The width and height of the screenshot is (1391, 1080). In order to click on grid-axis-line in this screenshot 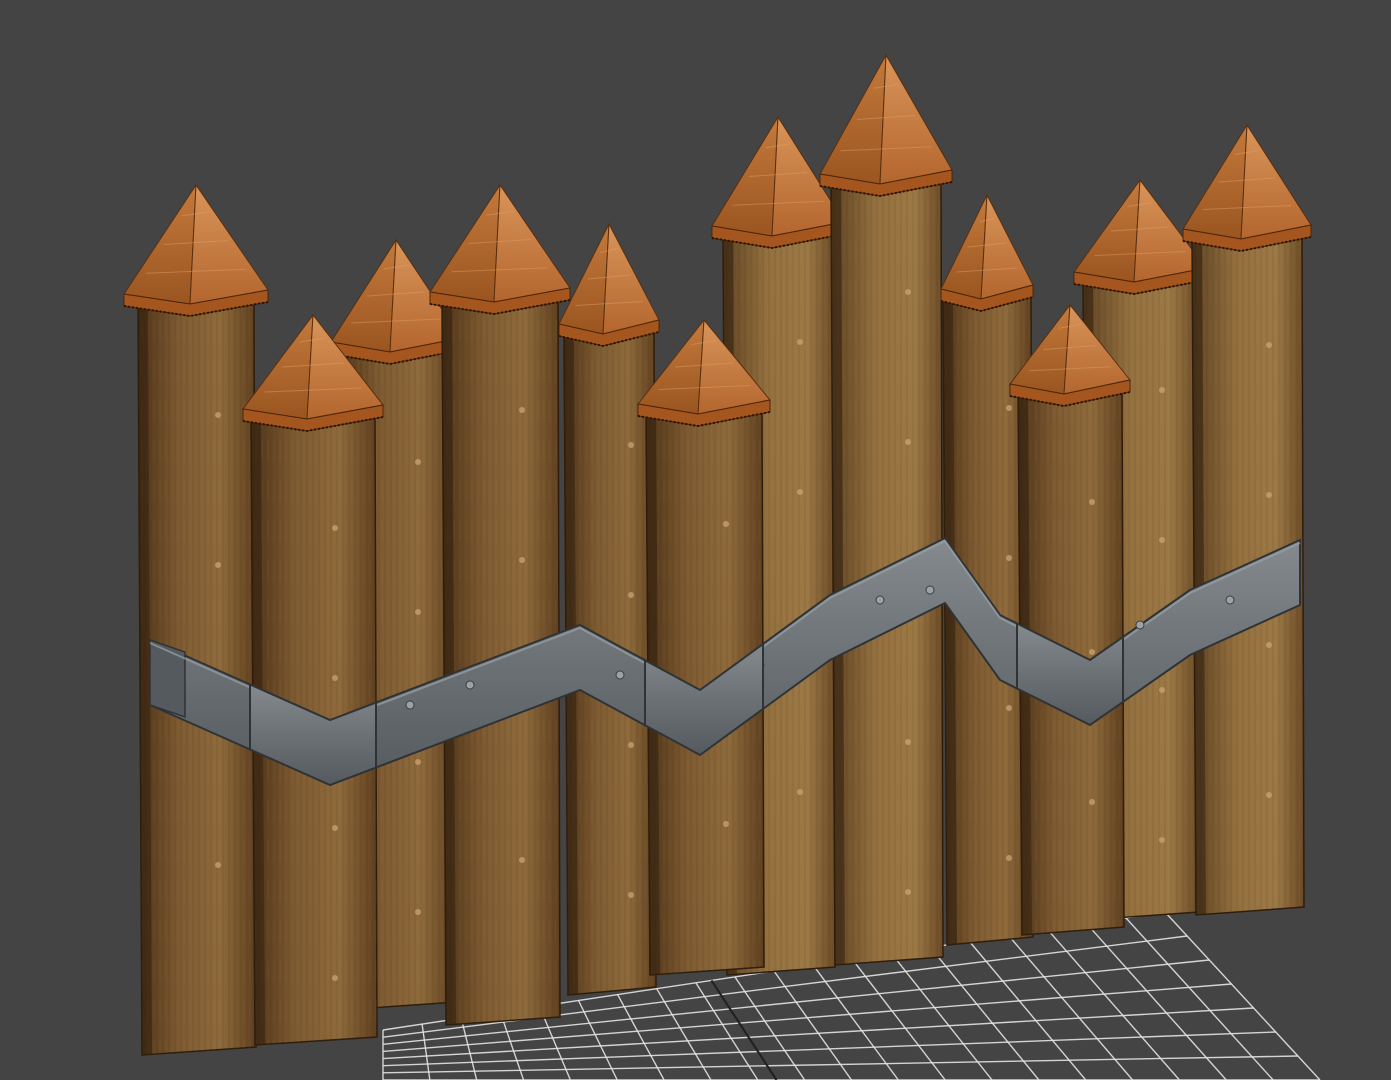, I will do `click(744, 1029)`.